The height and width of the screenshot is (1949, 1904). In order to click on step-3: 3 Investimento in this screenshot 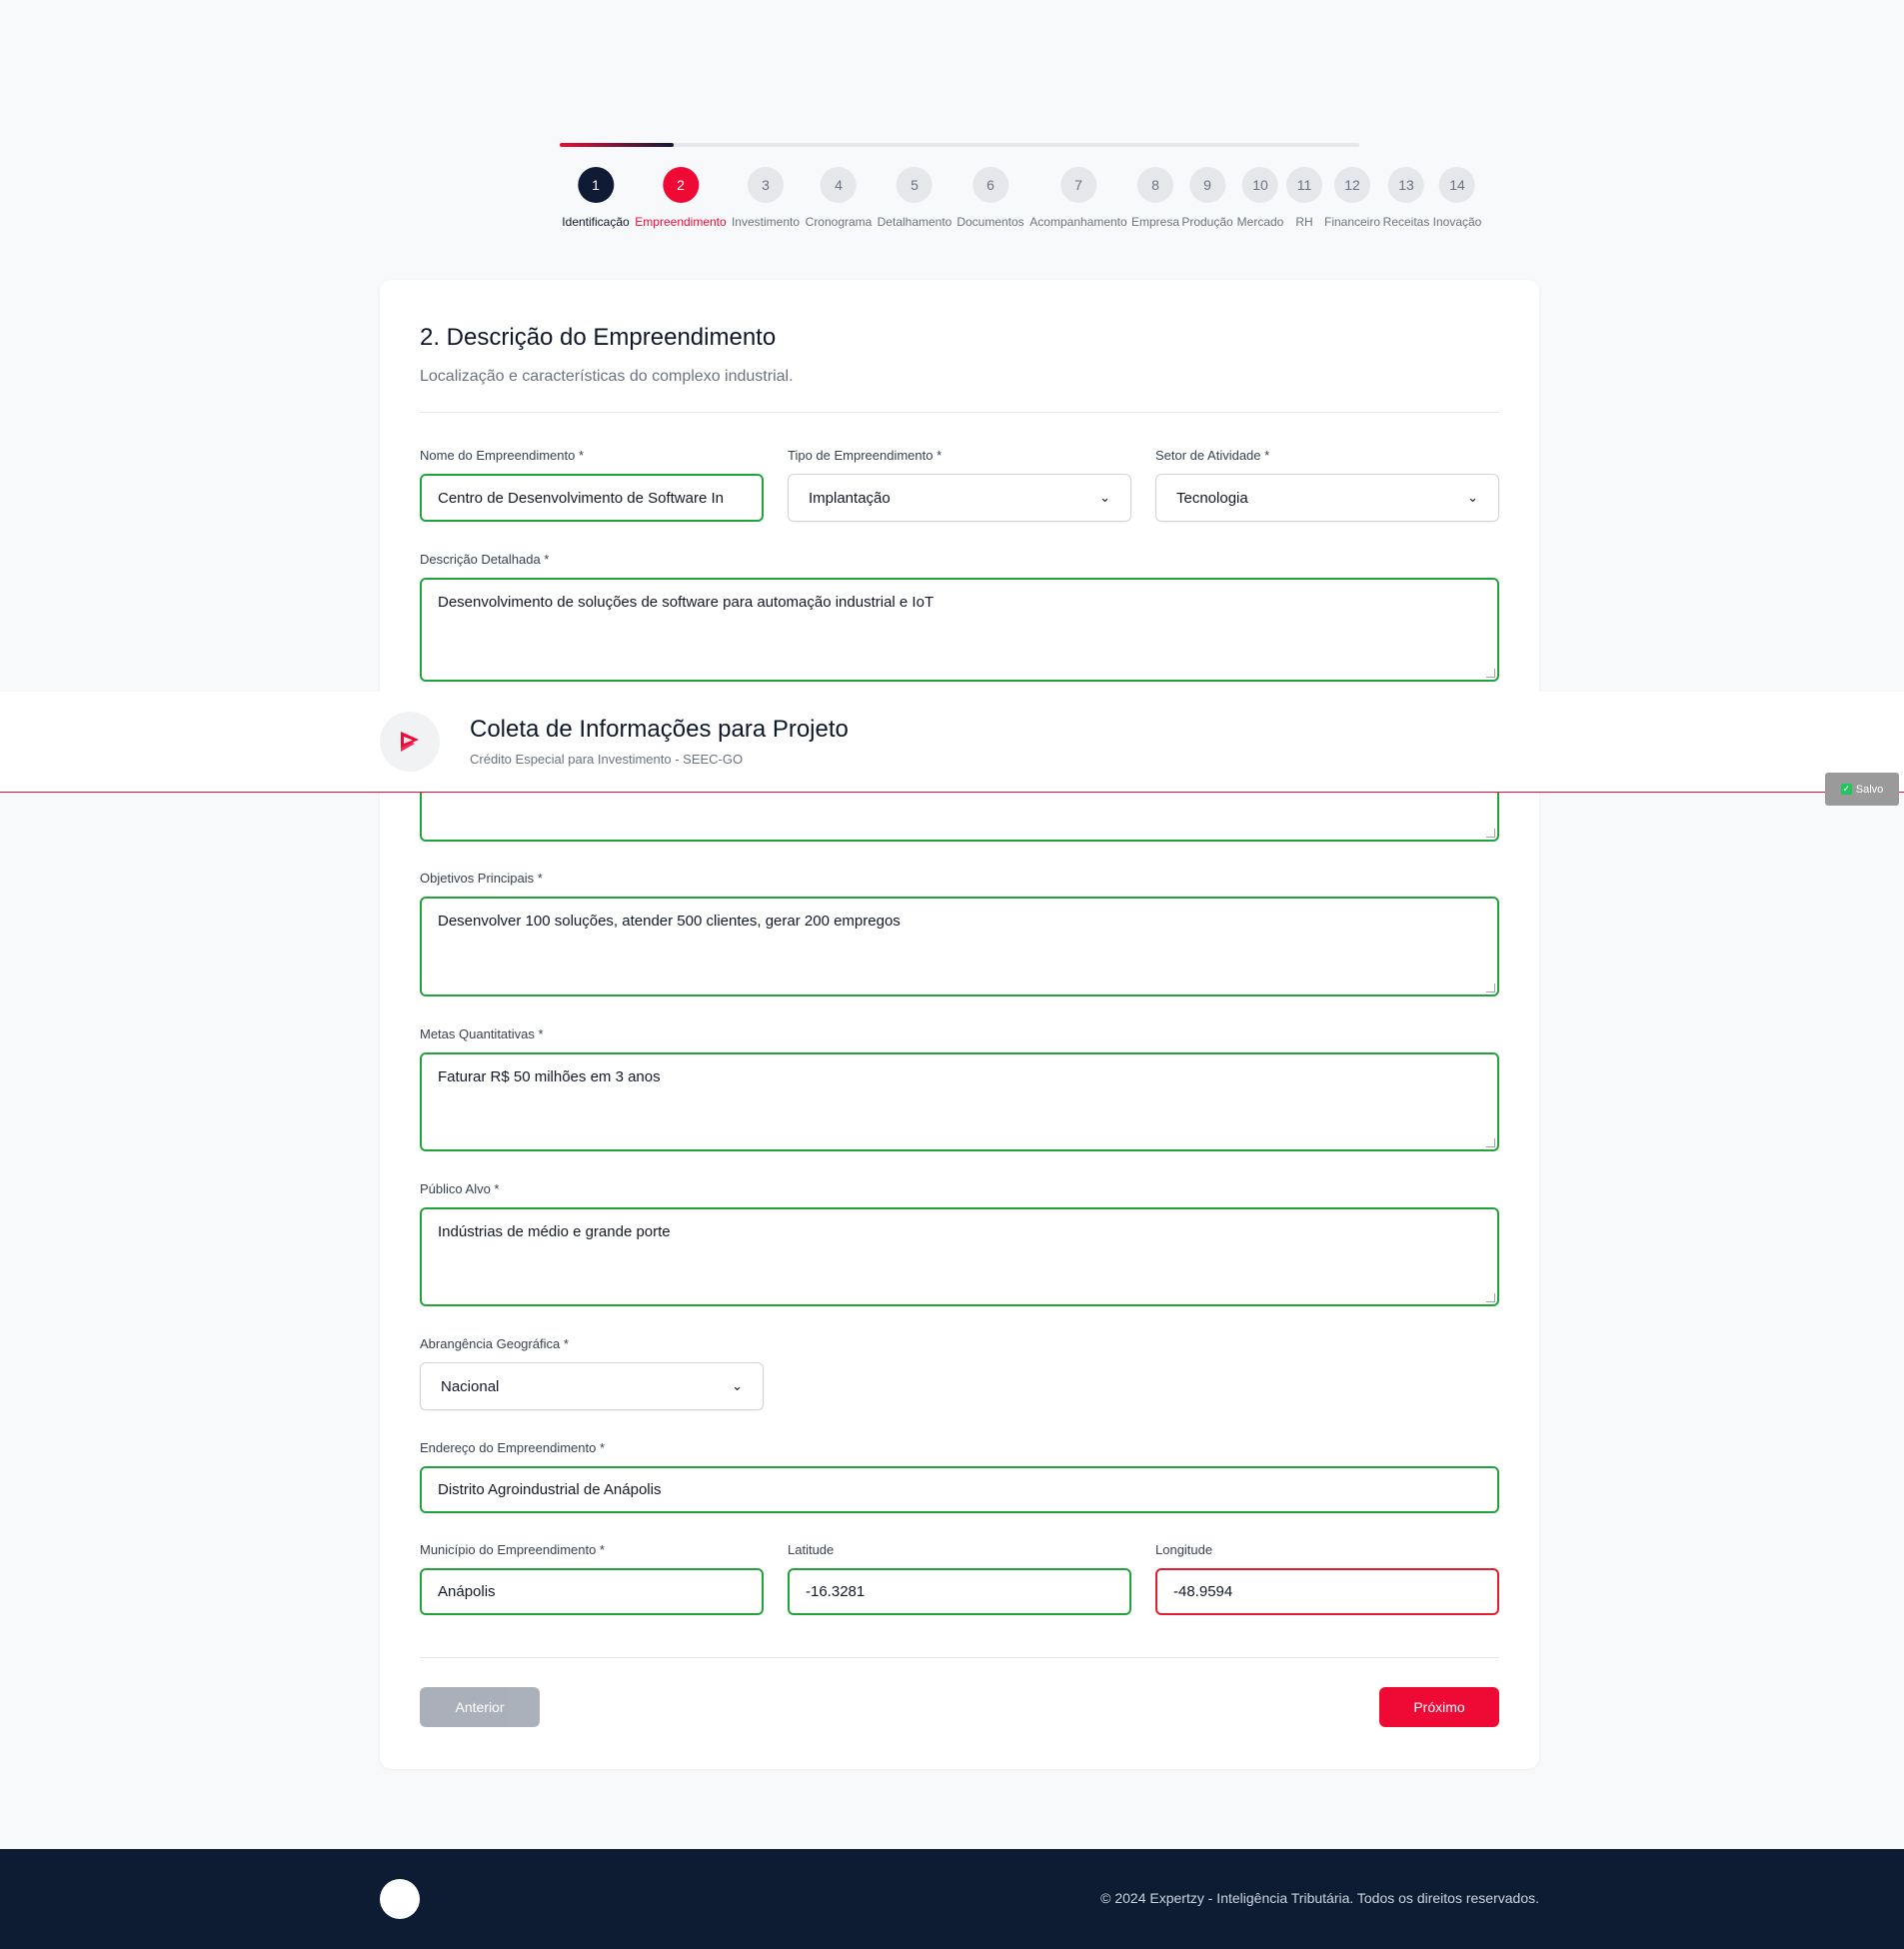, I will do `click(766, 198)`.